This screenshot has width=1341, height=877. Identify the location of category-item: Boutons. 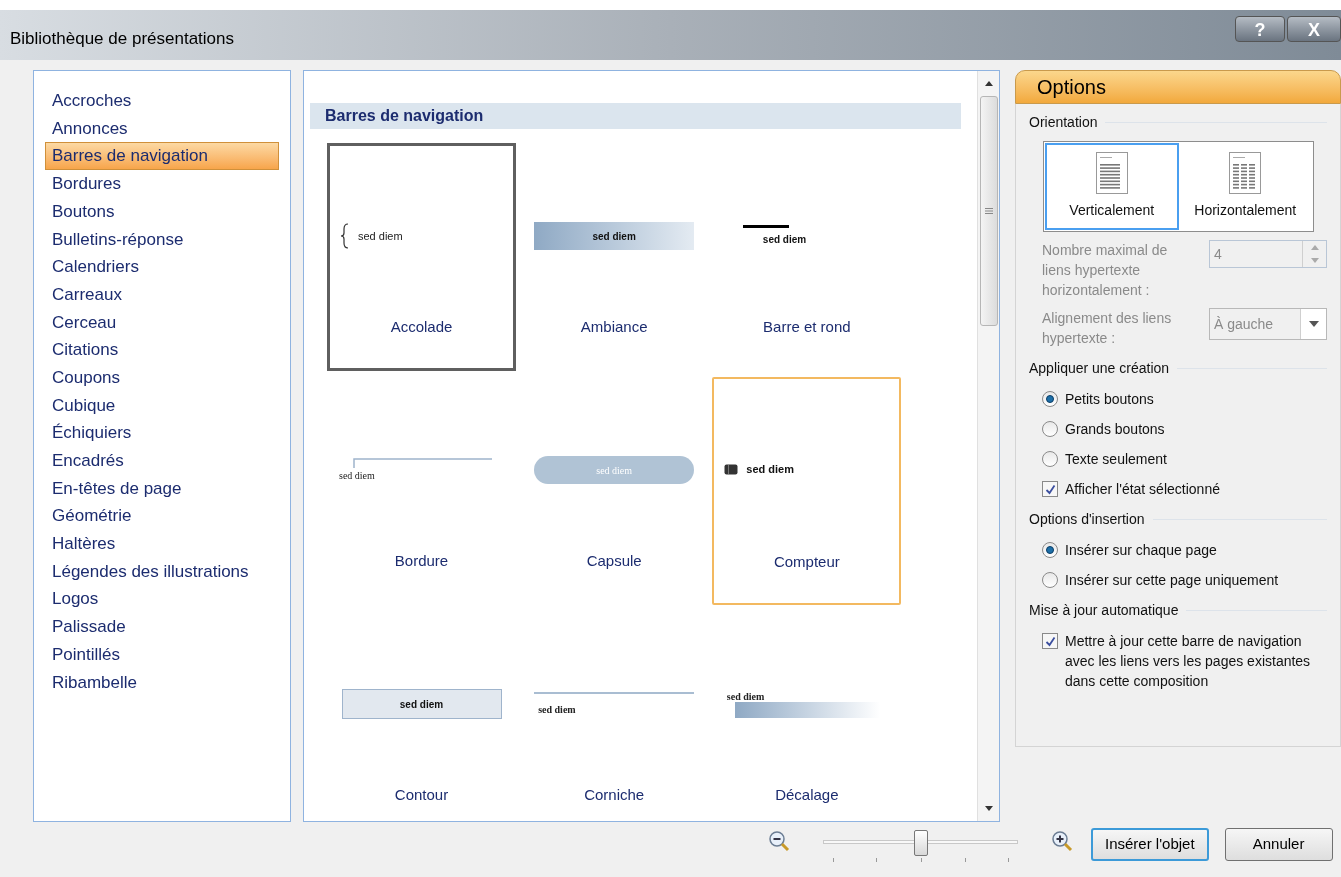
(162, 211).